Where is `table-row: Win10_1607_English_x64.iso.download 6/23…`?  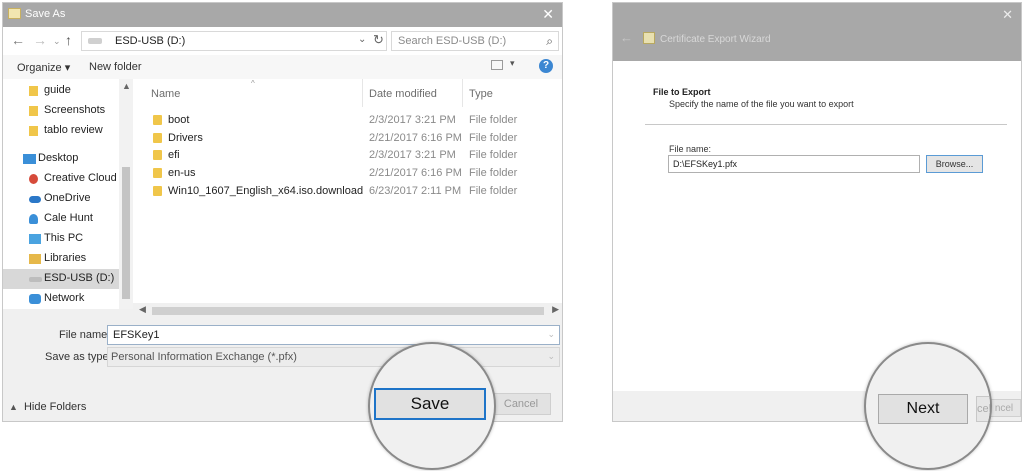
table-row: Win10_1607_English_x64.iso.download 6/23… is located at coordinates (347, 191).